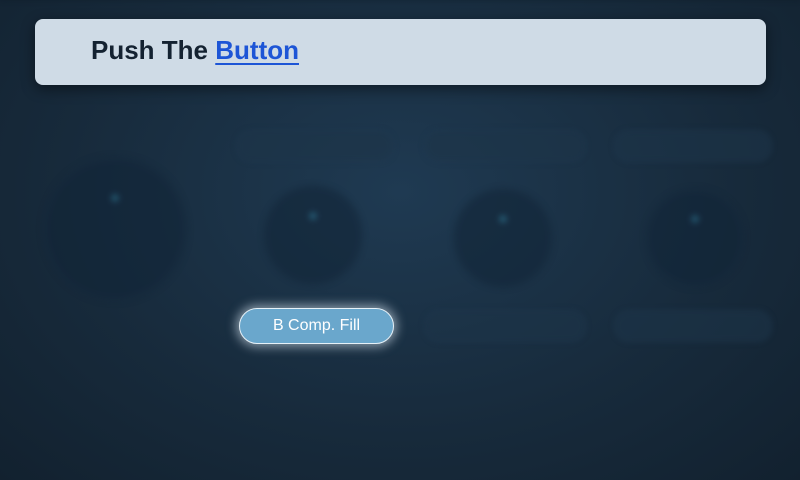 The image size is (800, 480). What do you see at coordinates (400, 52) in the screenshot?
I see `instruction-banner: Push The Button` at bounding box center [400, 52].